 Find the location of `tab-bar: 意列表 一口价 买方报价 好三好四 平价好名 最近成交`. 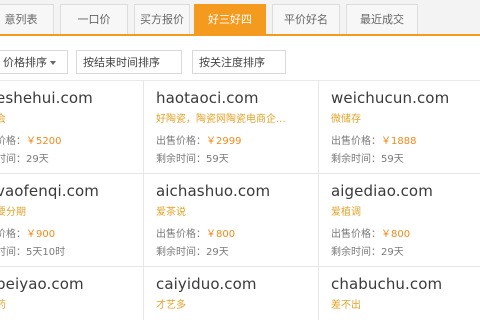

tab-bar: 意列表 一口价 买方报价 好三好四 平价好名 最近成交 is located at coordinates (240, 18).